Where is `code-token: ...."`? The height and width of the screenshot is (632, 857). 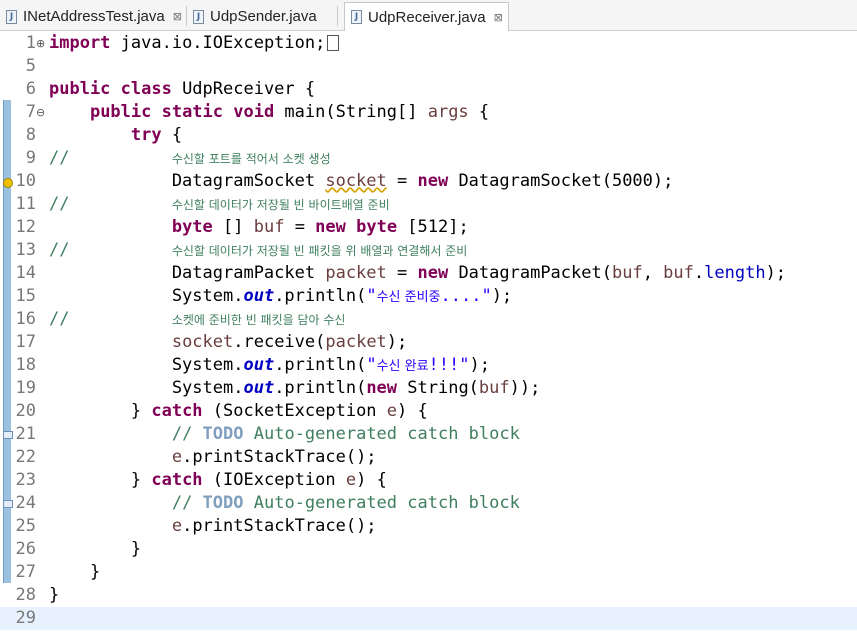 code-token: ...." is located at coordinates (466, 296).